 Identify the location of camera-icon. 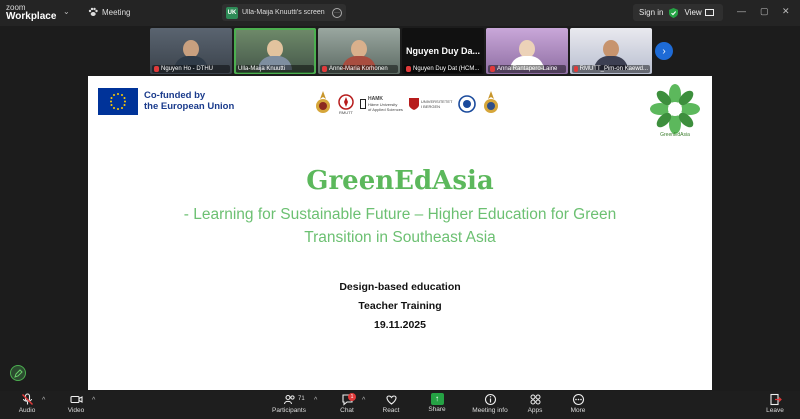
(76, 399).